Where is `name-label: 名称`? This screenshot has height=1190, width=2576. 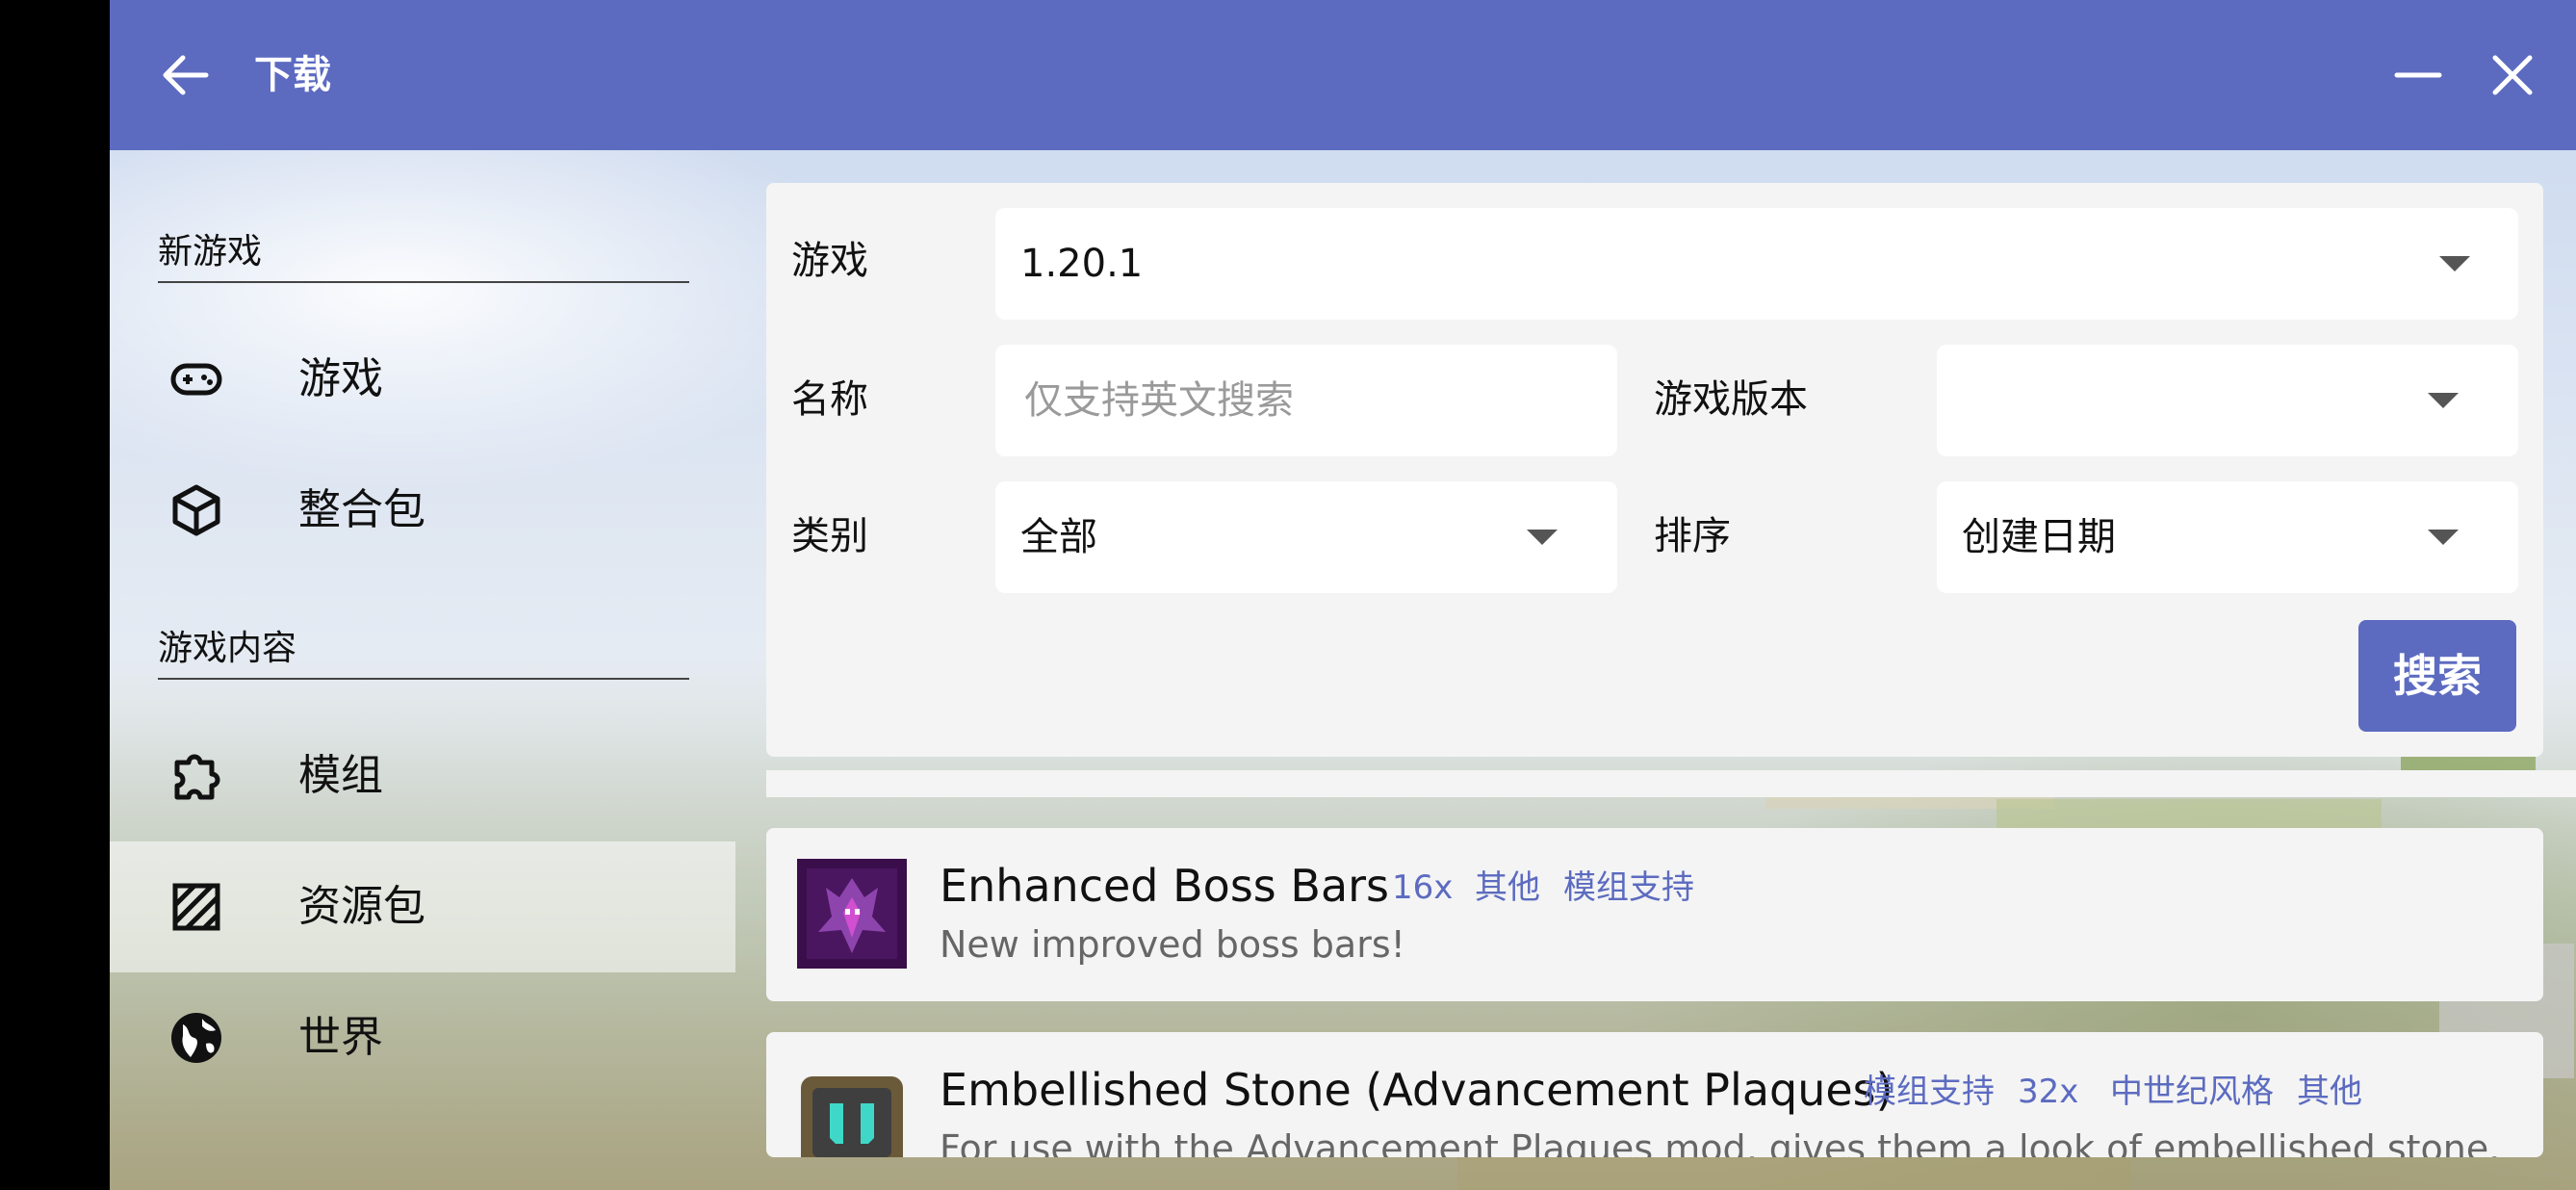
name-label: 名称 is located at coordinates (829, 400).